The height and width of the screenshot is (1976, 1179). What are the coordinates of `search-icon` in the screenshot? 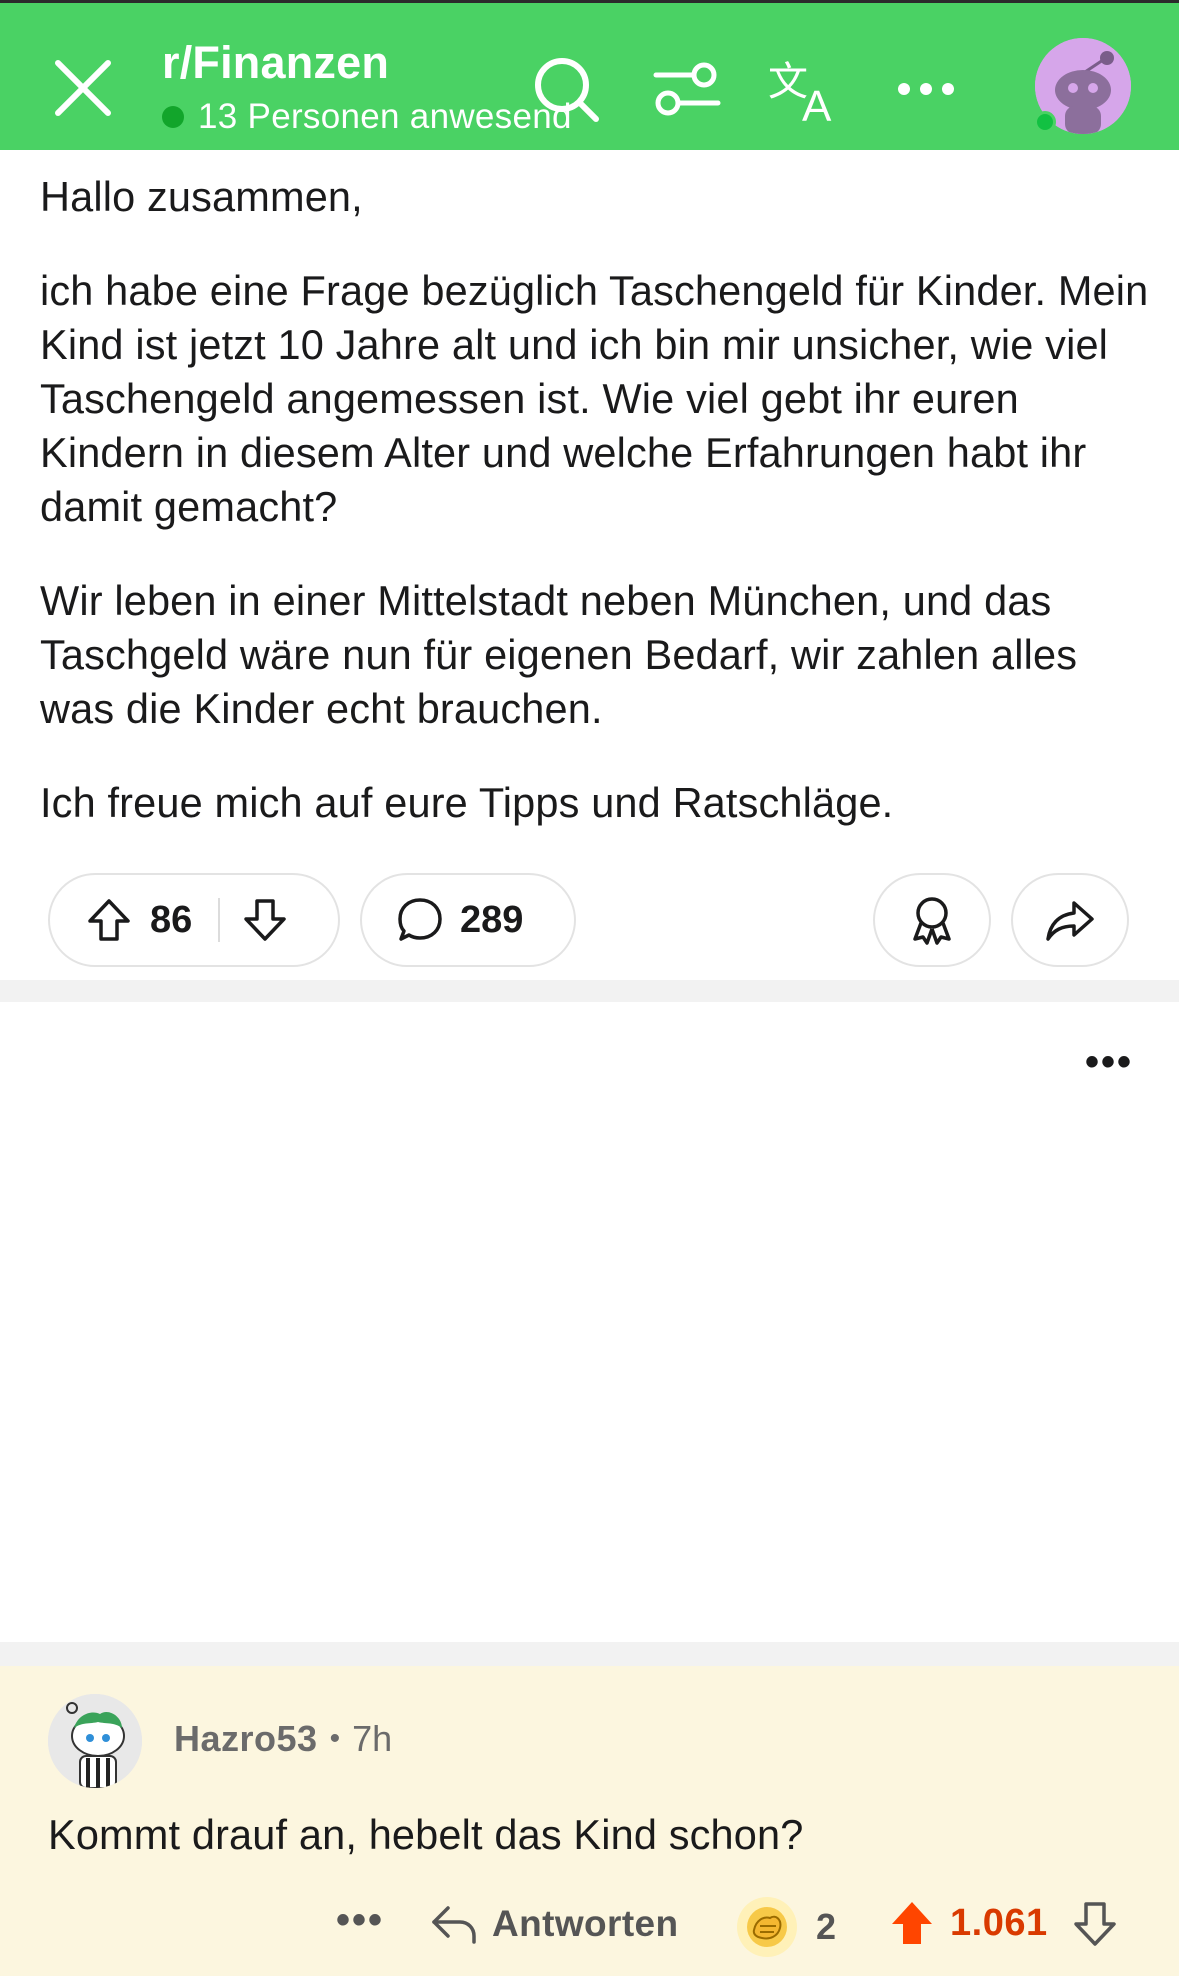 It's located at (567, 90).